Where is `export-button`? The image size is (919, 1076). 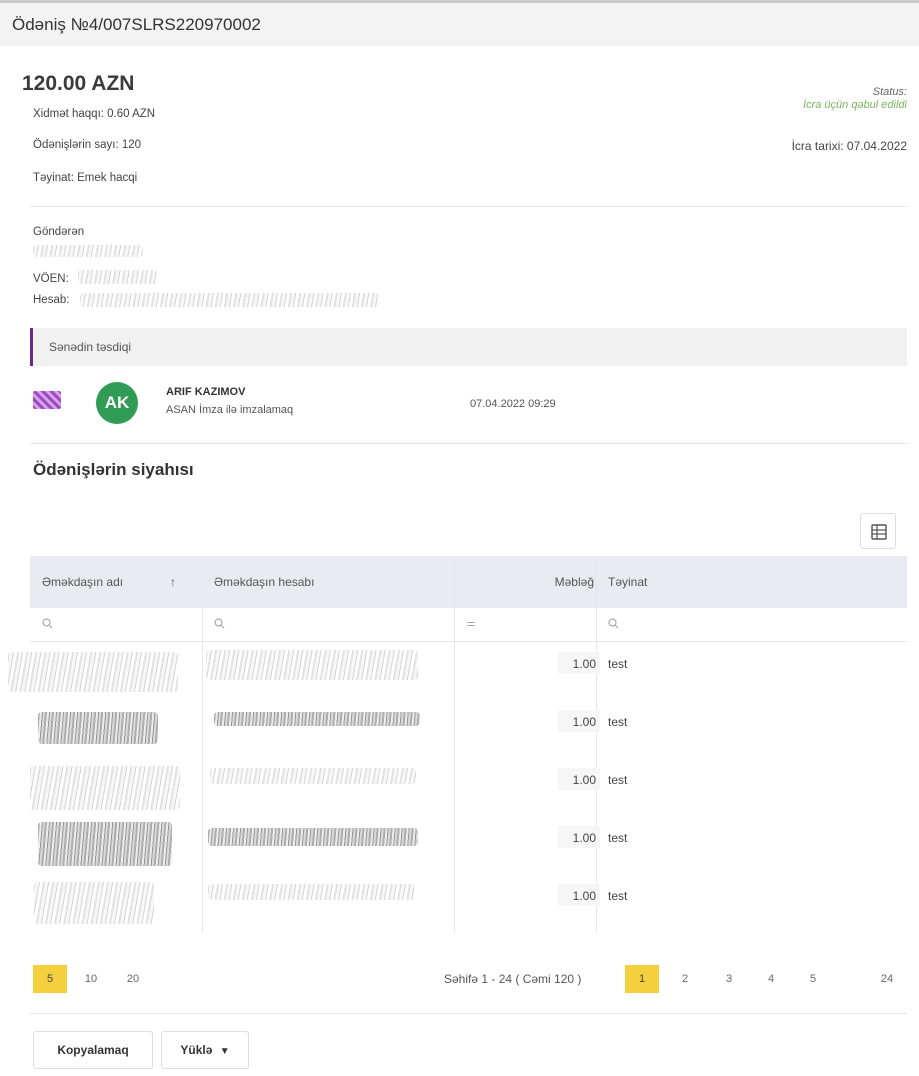 export-button is located at coordinates (878, 531).